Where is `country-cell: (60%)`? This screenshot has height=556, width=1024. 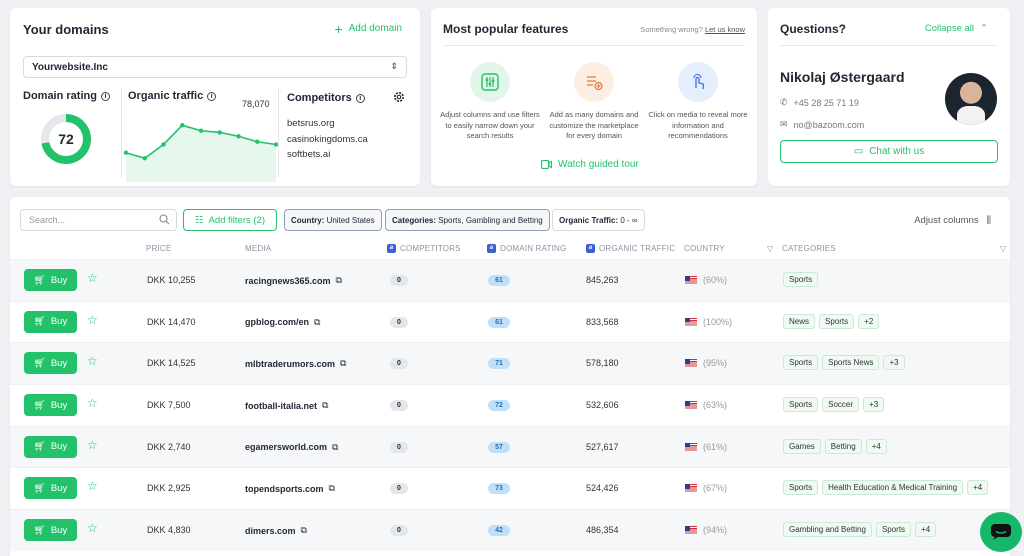 country-cell: (60%) is located at coordinates (706, 280).